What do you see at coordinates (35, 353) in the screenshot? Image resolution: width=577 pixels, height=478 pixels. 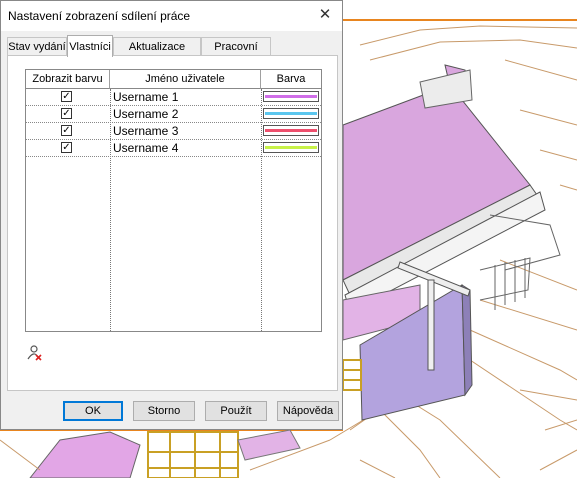 I see `user-remove-icon` at bounding box center [35, 353].